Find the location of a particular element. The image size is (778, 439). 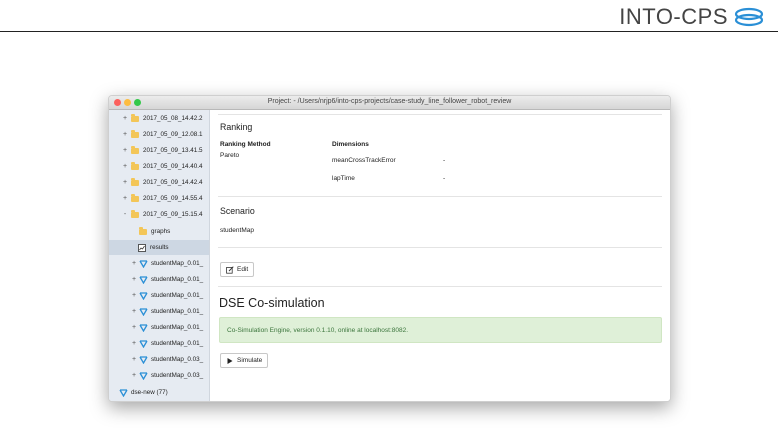

brand-name: INTO-CPS is located at coordinates (673, 16).